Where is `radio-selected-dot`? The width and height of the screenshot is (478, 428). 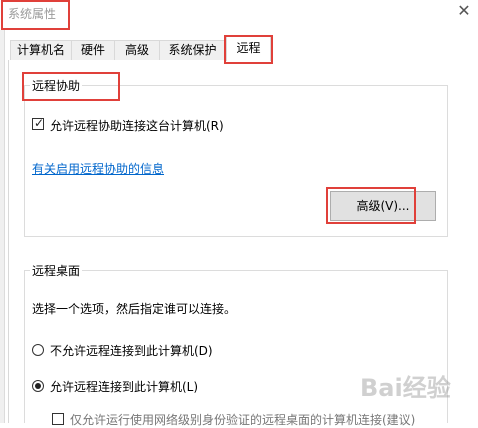
radio-selected-dot is located at coordinates (38, 386).